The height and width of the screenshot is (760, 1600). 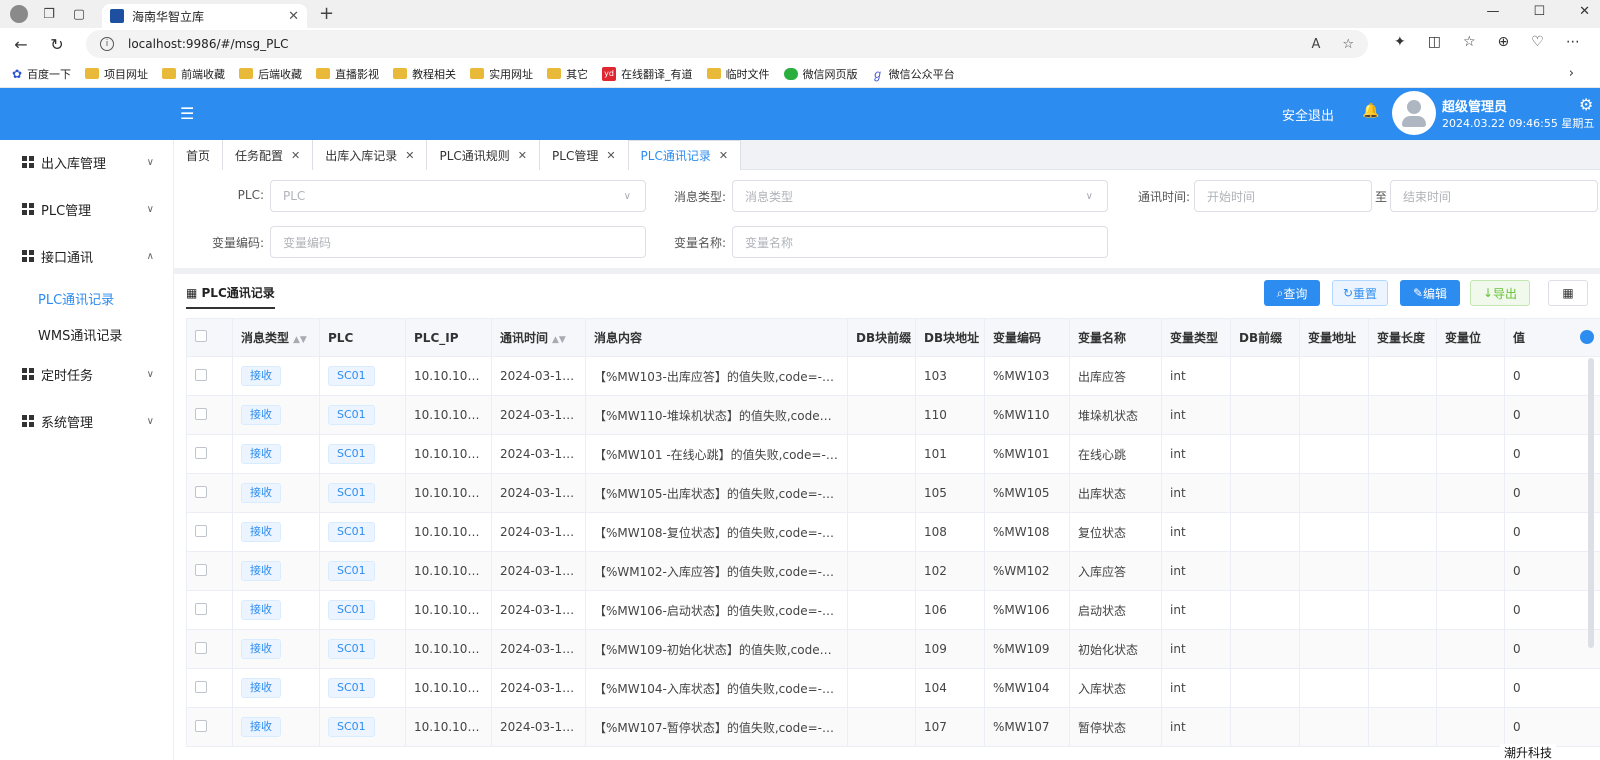 What do you see at coordinates (1500, 293) in the screenshot?
I see `export-button: ↓ 导出` at bounding box center [1500, 293].